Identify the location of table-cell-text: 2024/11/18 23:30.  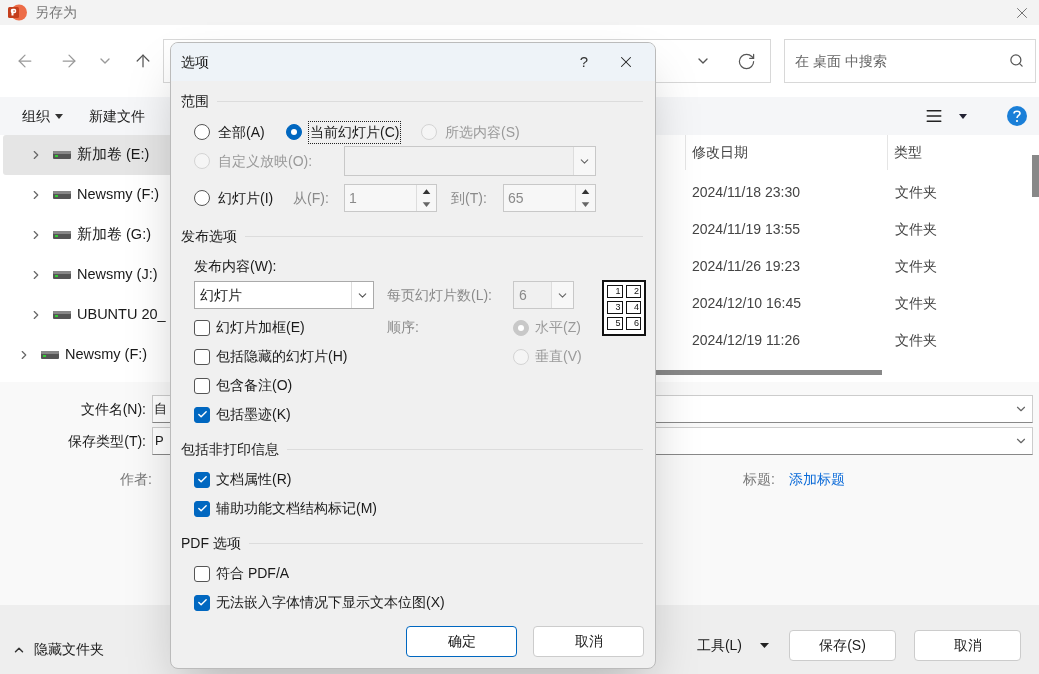
(746, 192).